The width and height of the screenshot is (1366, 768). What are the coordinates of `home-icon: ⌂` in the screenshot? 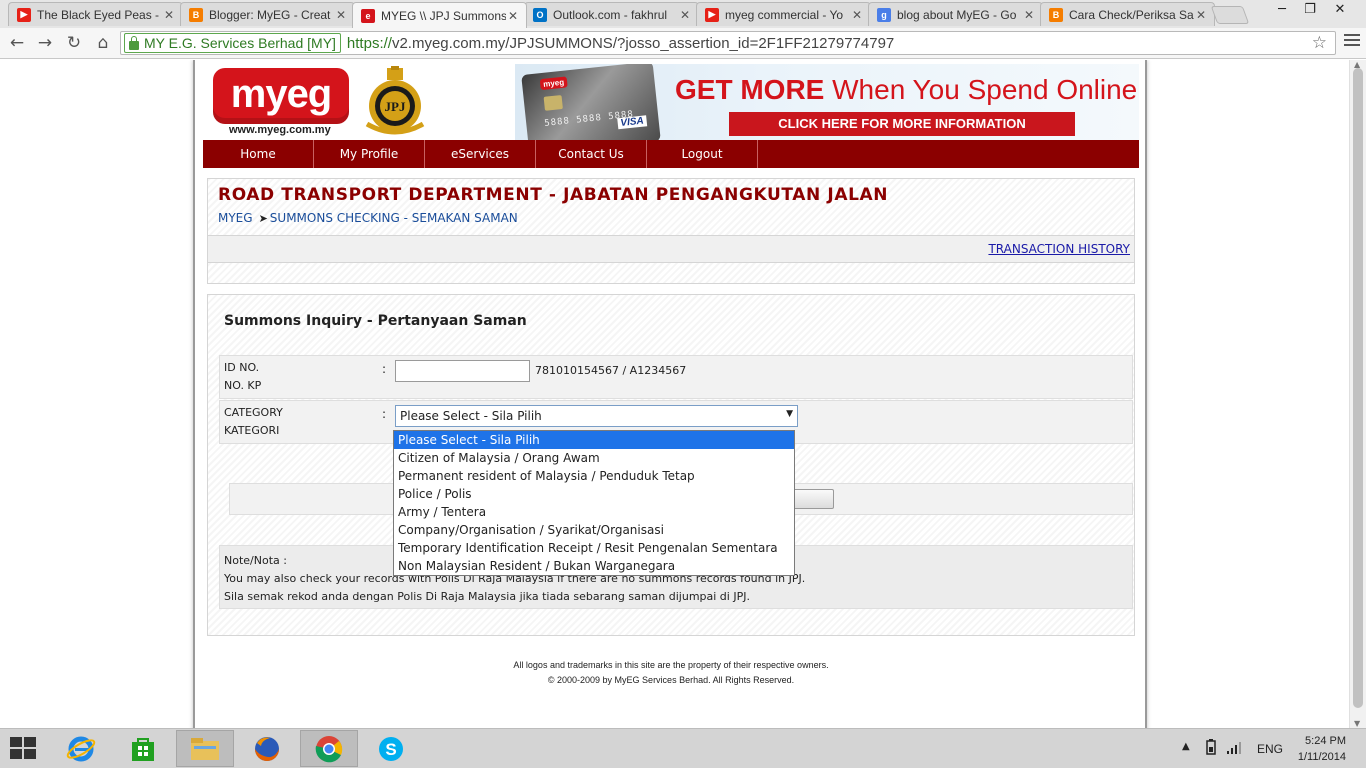 It's located at (103, 43).